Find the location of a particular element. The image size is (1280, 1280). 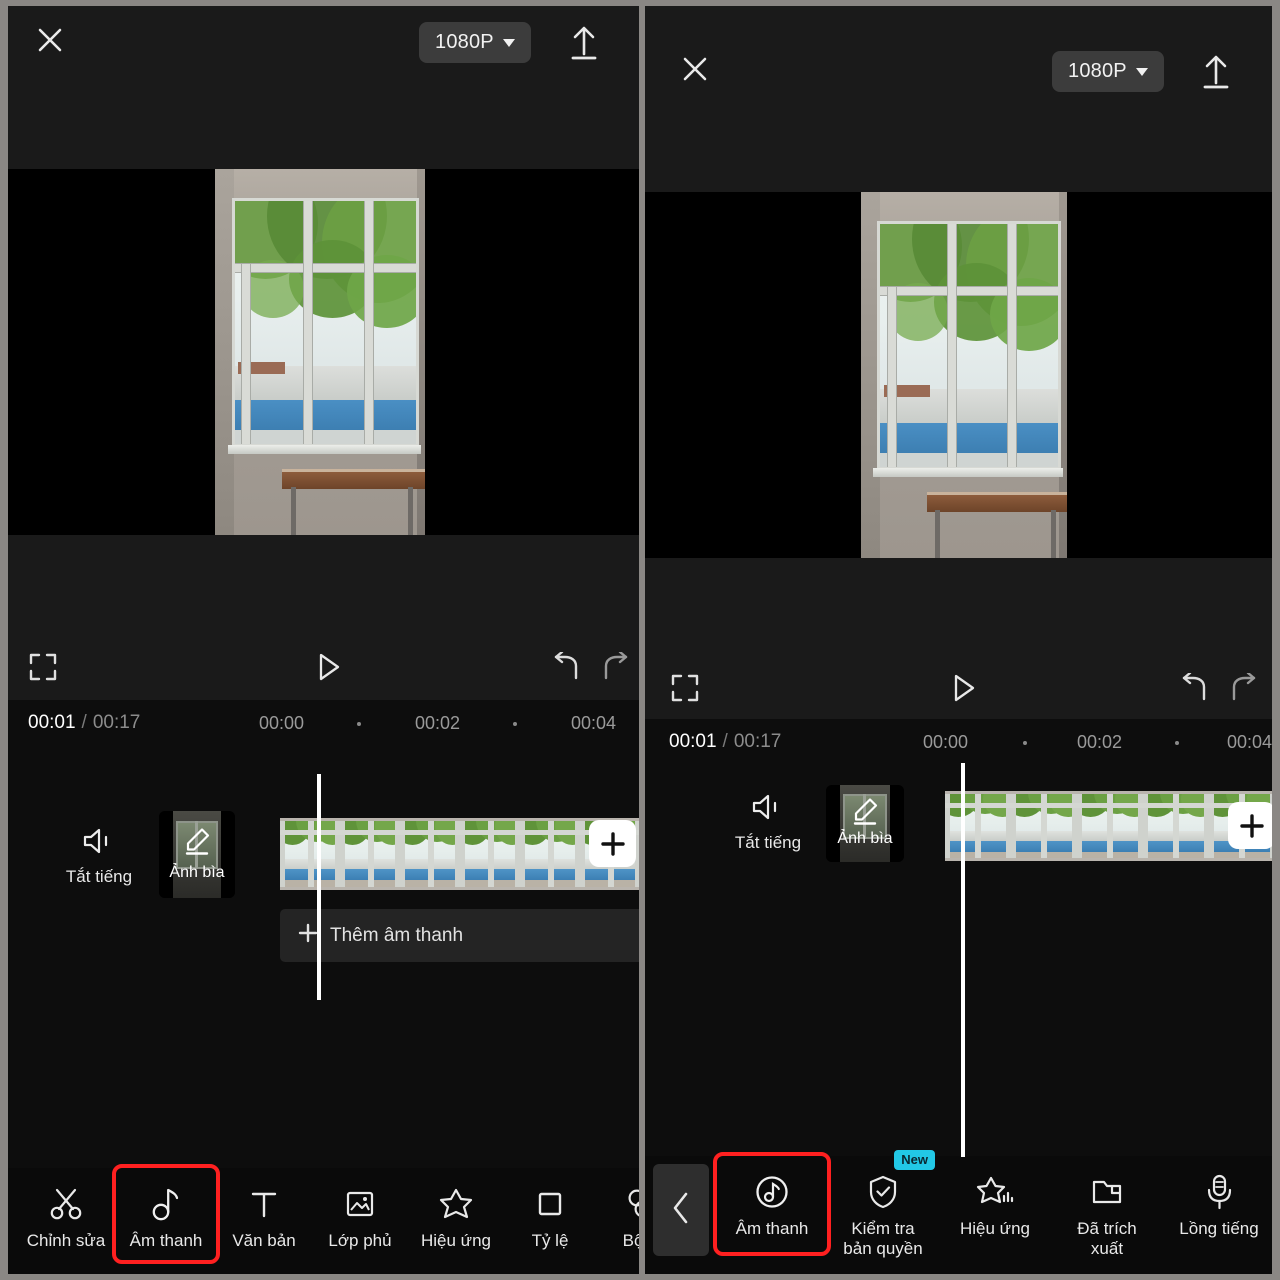

add-audio-label: Thêm âm thanh is located at coordinates (397, 935).